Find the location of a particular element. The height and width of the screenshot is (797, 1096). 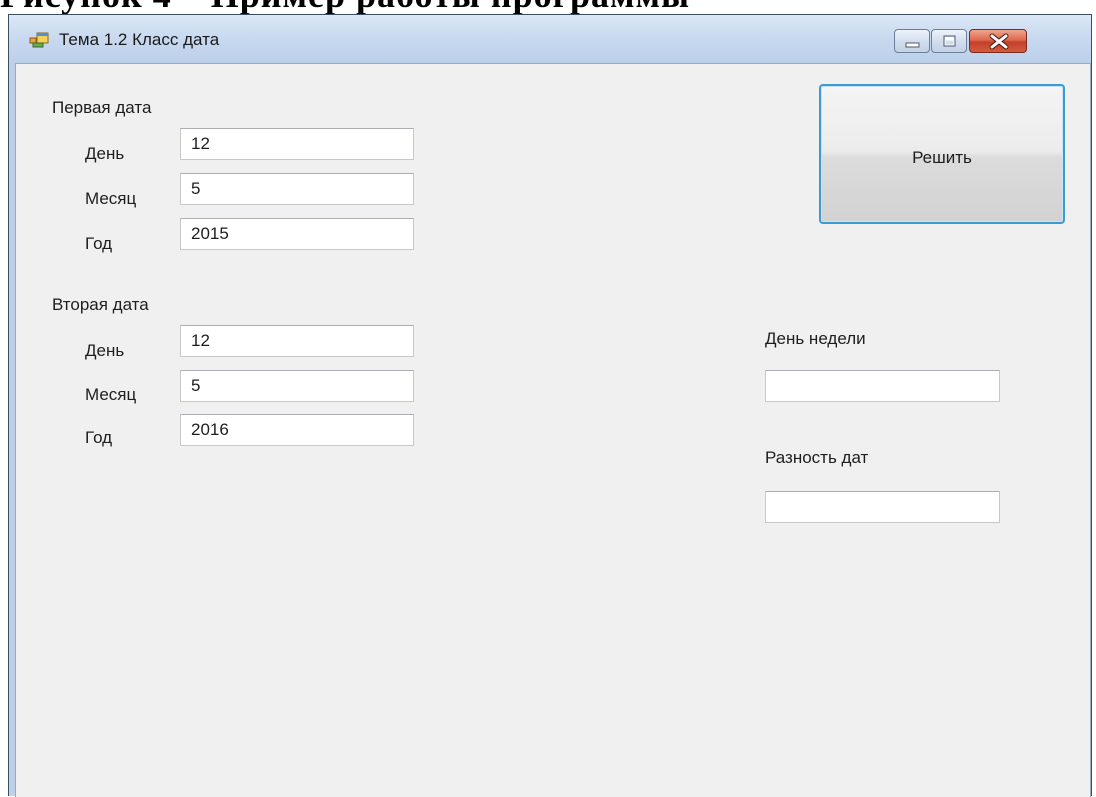

minimize-icon is located at coordinates (912, 45).